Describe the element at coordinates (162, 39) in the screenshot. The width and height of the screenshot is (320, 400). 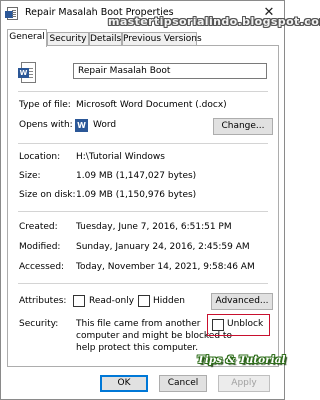
I see `tab-previous-versions: Previous Versions` at that location.